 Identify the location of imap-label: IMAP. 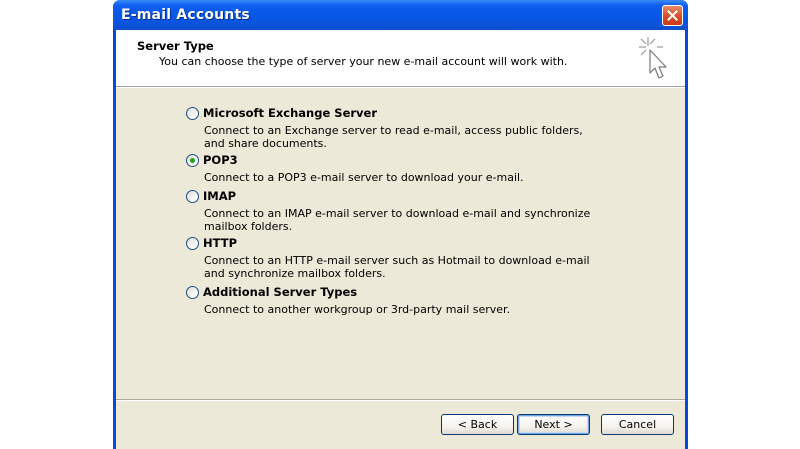
(219, 196).